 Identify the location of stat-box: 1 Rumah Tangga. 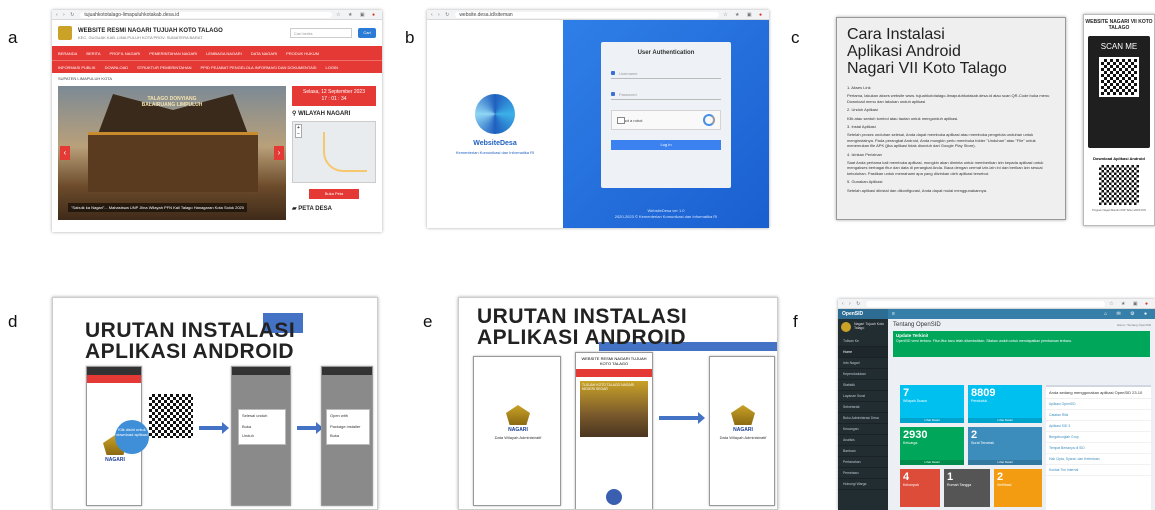
(967, 488).